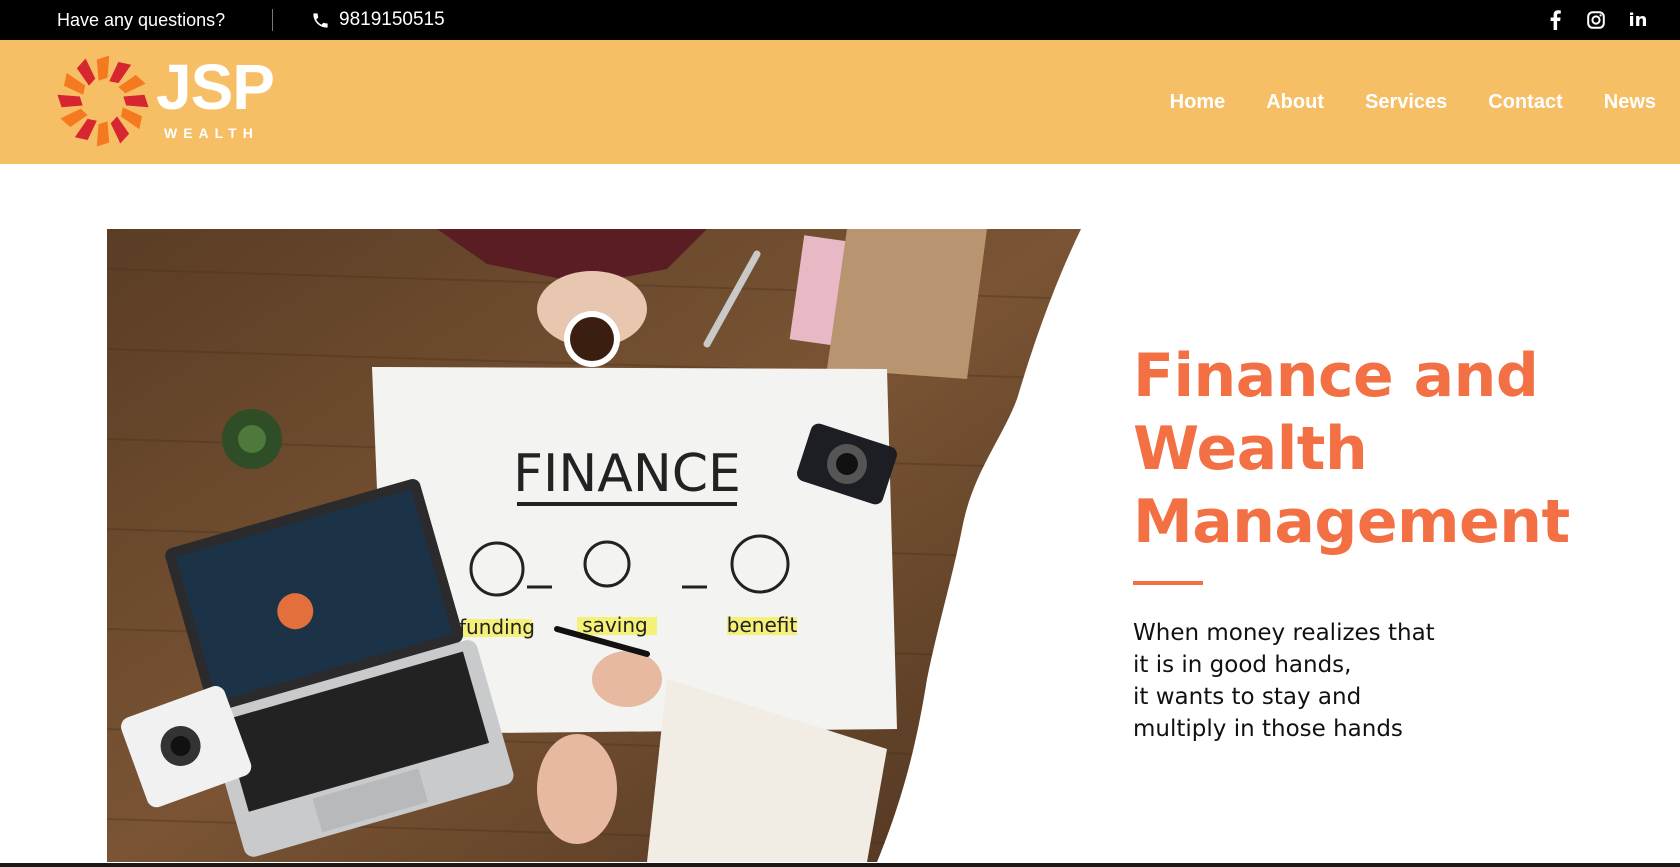  Describe the element at coordinates (103, 101) in the screenshot. I see `sunburst-logo-icon` at that location.